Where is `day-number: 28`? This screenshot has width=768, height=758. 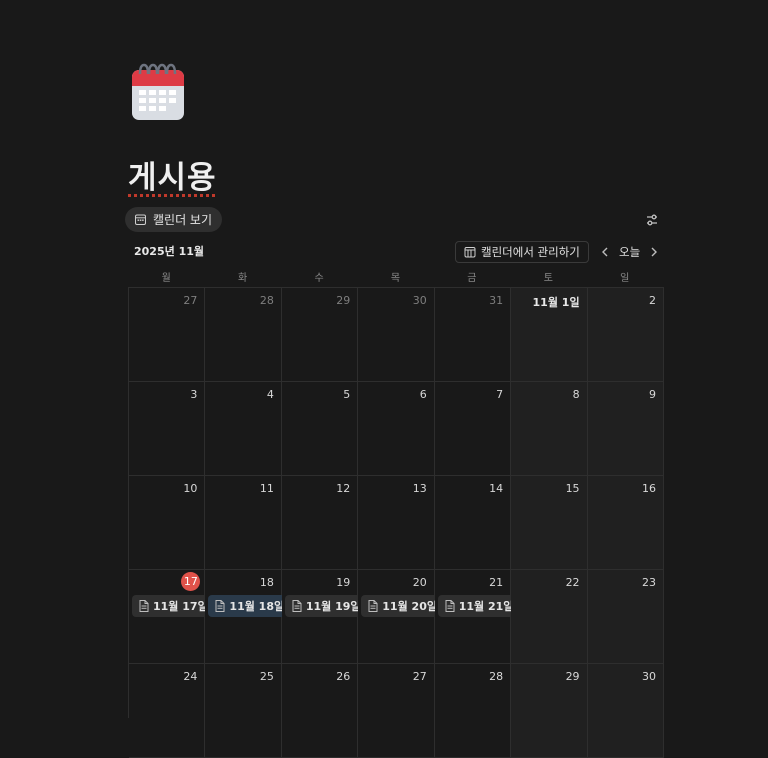 day-number: 28 is located at coordinates (496, 676).